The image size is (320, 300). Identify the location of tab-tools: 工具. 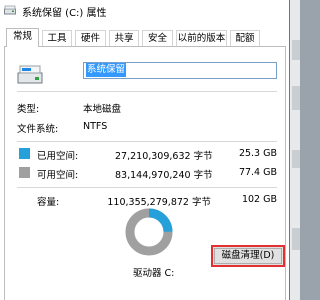
(57, 38).